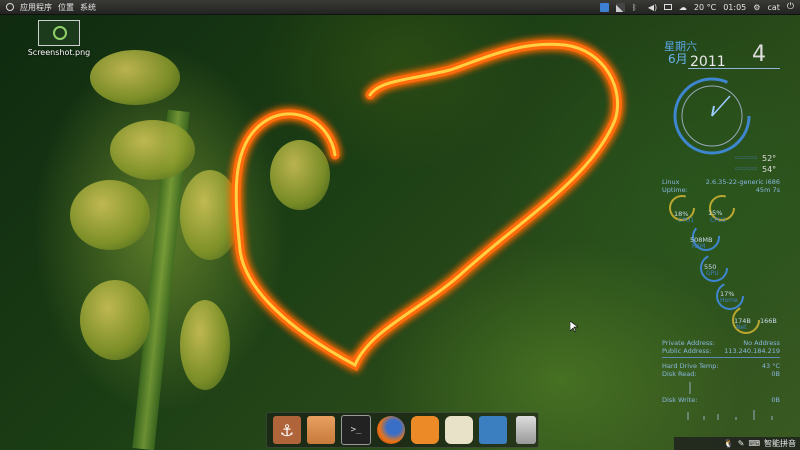 The width and height of the screenshot is (800, 450). What do you see at coordinates (690, 388) in the screenshot?
I see `disk-read-graph` at bounding box center [690, 388].